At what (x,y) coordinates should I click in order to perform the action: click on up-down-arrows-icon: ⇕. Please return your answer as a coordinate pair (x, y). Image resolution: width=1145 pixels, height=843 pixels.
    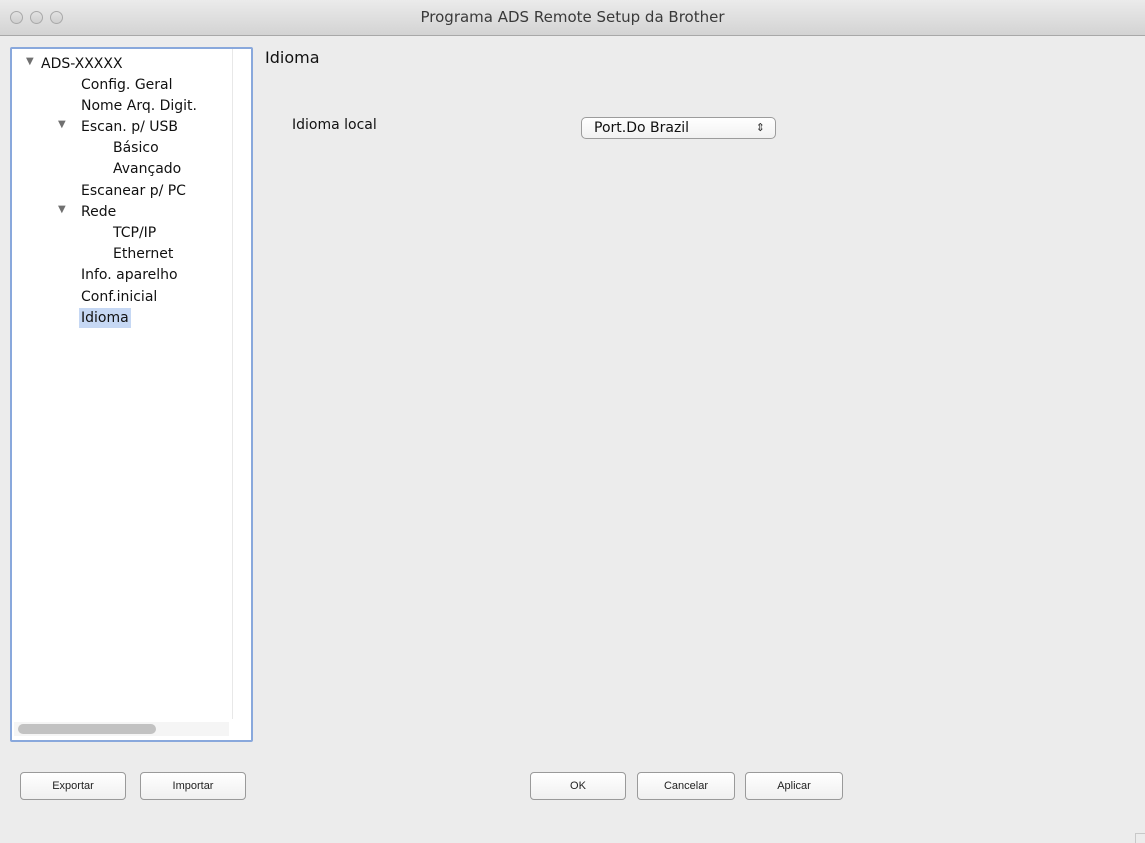
    Looking at the image, I should click on (760, 127).